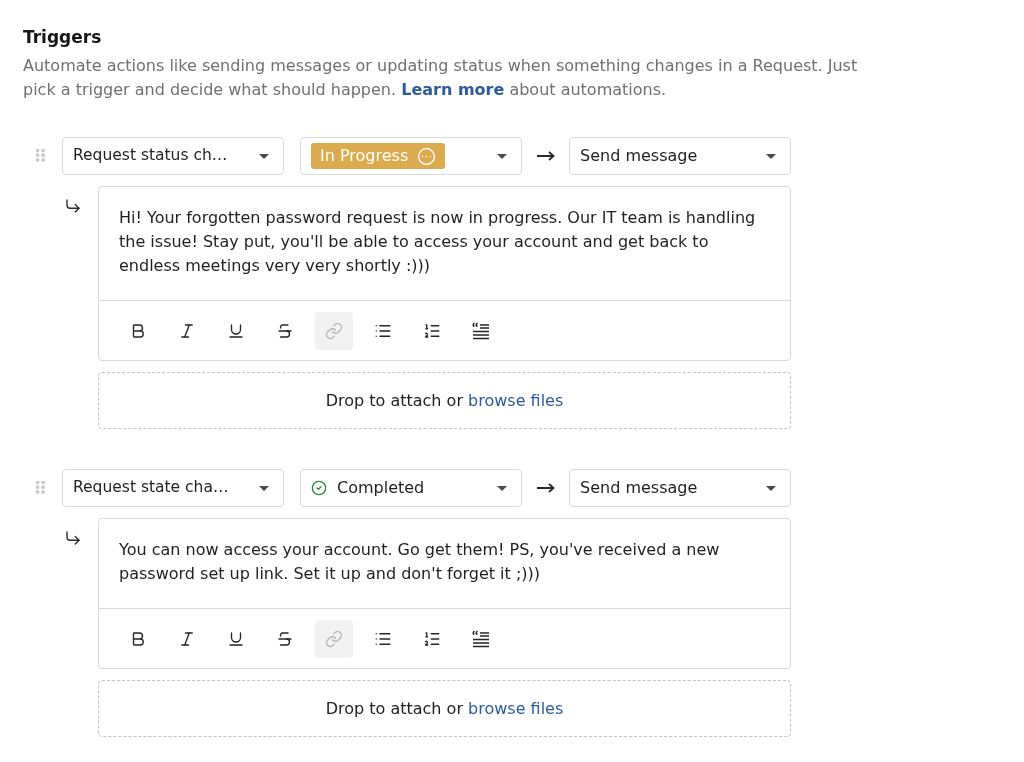 This screenshot has width=1024, height=762. What do you see at coordinates (444, 563) in the screenshot?
I see `message-input: You can now access your account. Go get them! PS, you've received a new password set up link. Set it up and don't forget it ;)))` at bounding box center [444, 563].